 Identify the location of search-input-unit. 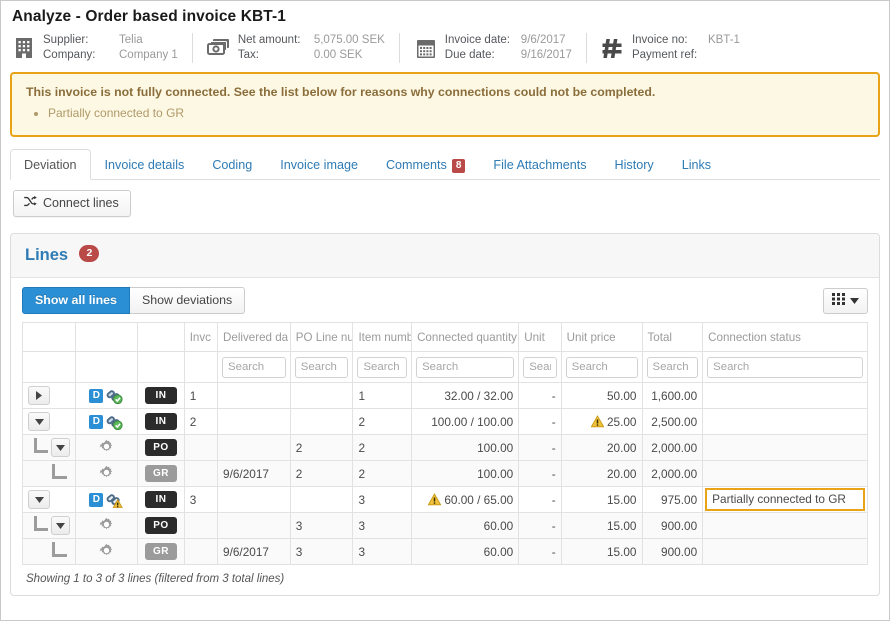
(540, 367).